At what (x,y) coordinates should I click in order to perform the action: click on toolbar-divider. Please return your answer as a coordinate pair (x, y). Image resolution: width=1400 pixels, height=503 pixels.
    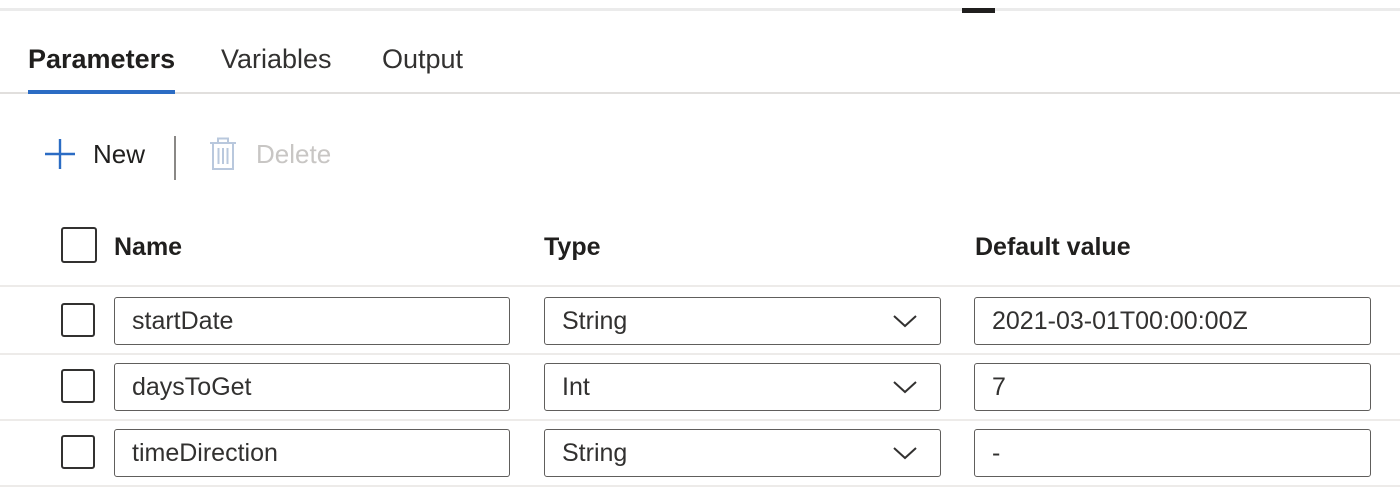
    Looking at the image, I should click on (175, 158).